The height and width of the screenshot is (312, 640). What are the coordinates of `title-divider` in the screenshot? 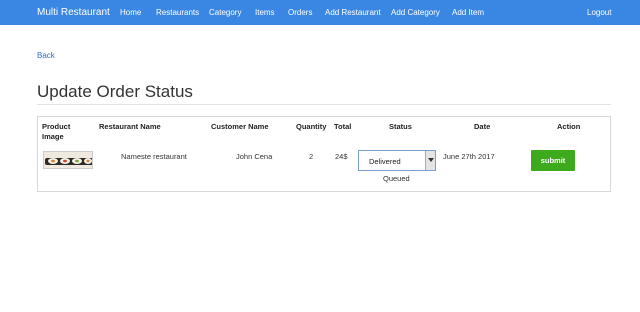 It's located at (324, 104).